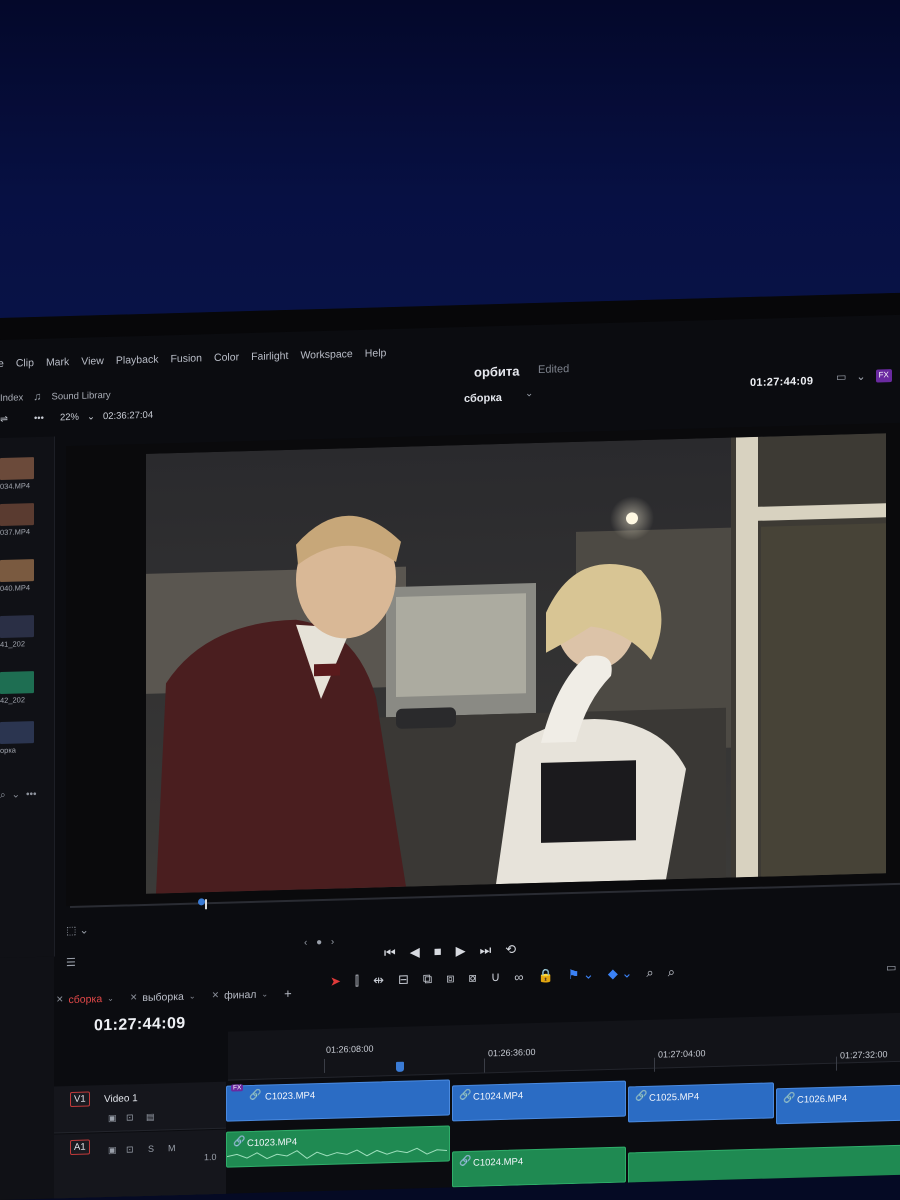 The width and height of the screenshot is (900, 1200). I want to click on menu-item-edit: e, so click(2, 364).